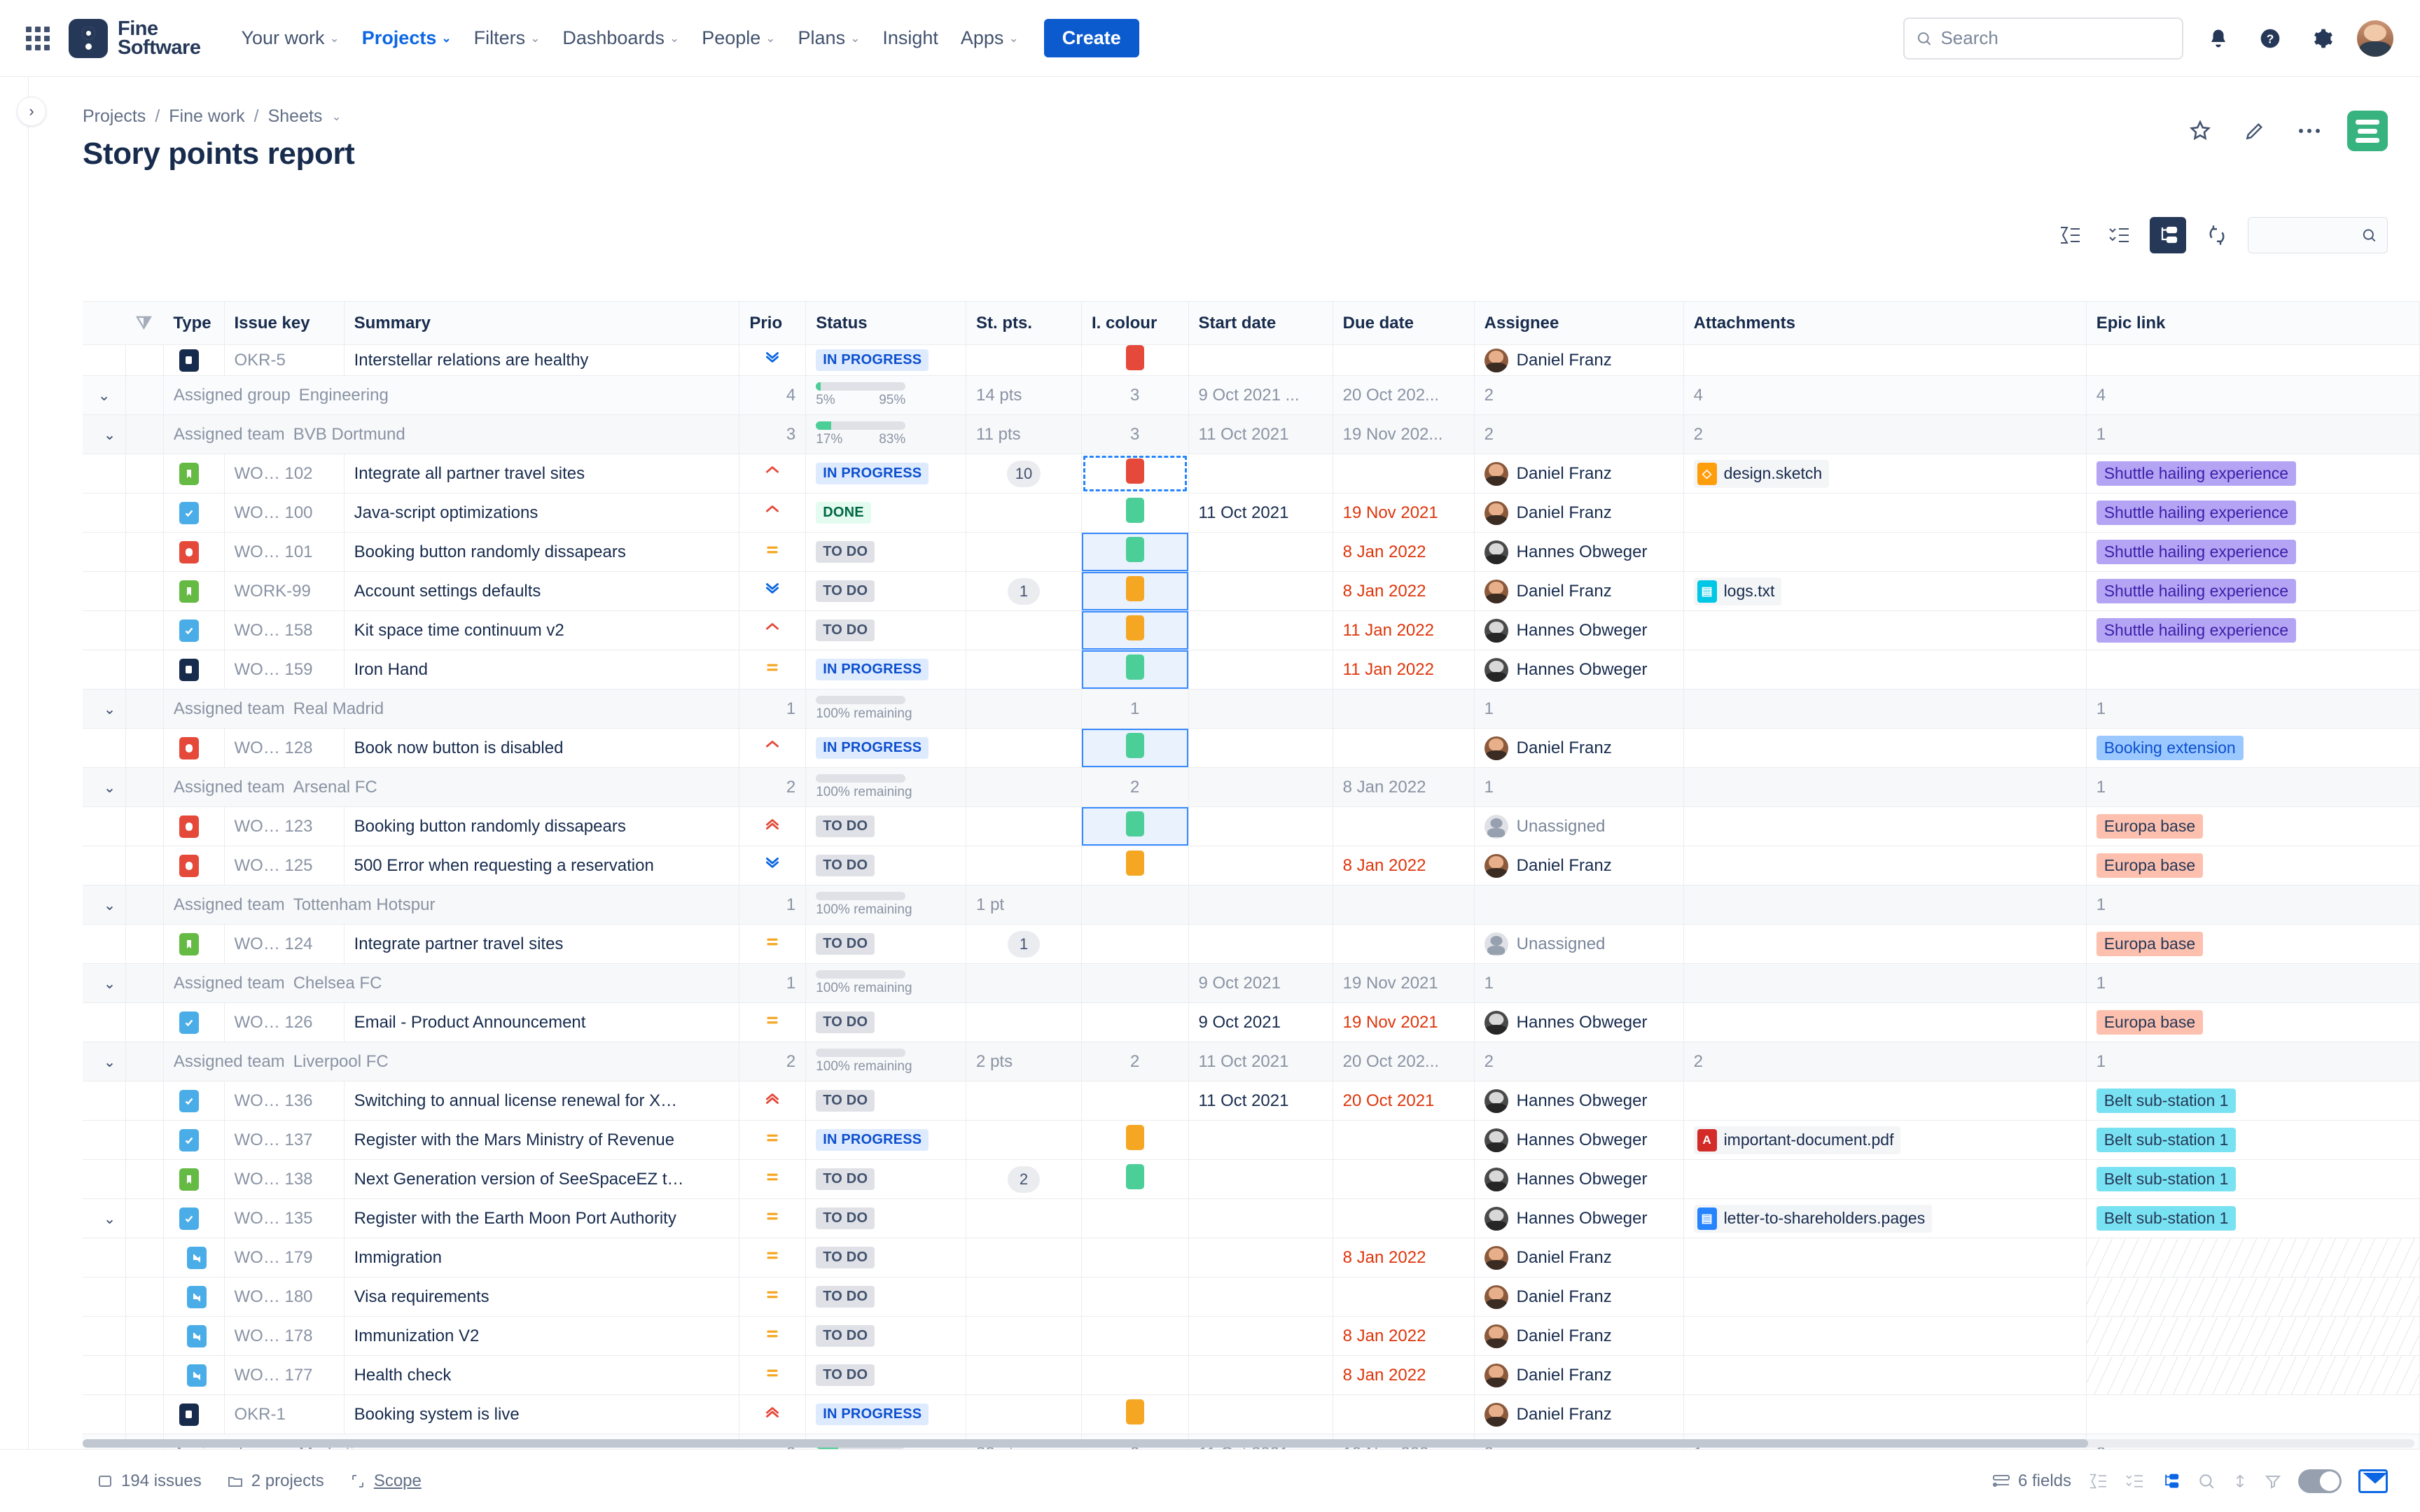  Describe the element at coordinates (990, 38) in the screenshot. I see `nav-item-apps: Apps ⌄` at that location.